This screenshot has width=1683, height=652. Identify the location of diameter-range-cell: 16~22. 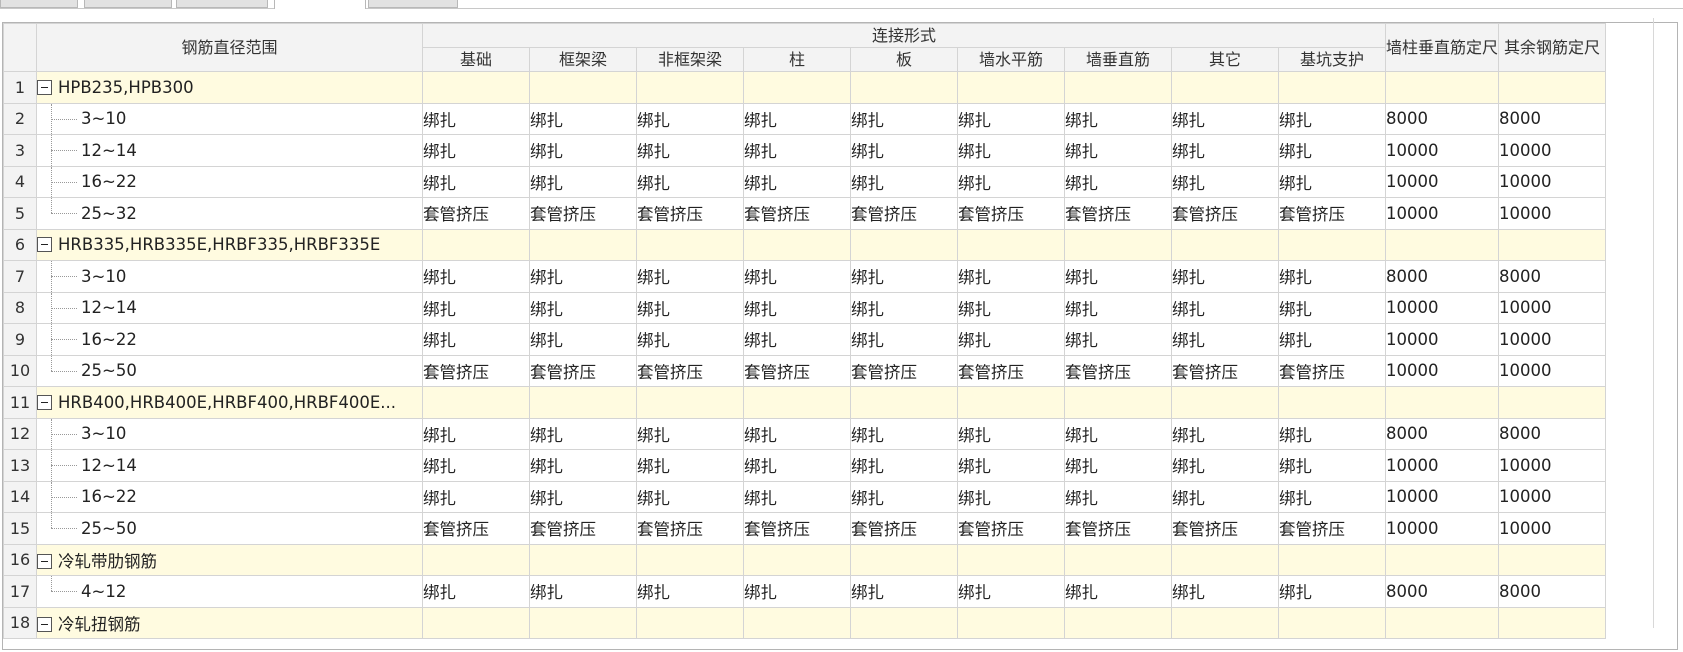
(229, 496).